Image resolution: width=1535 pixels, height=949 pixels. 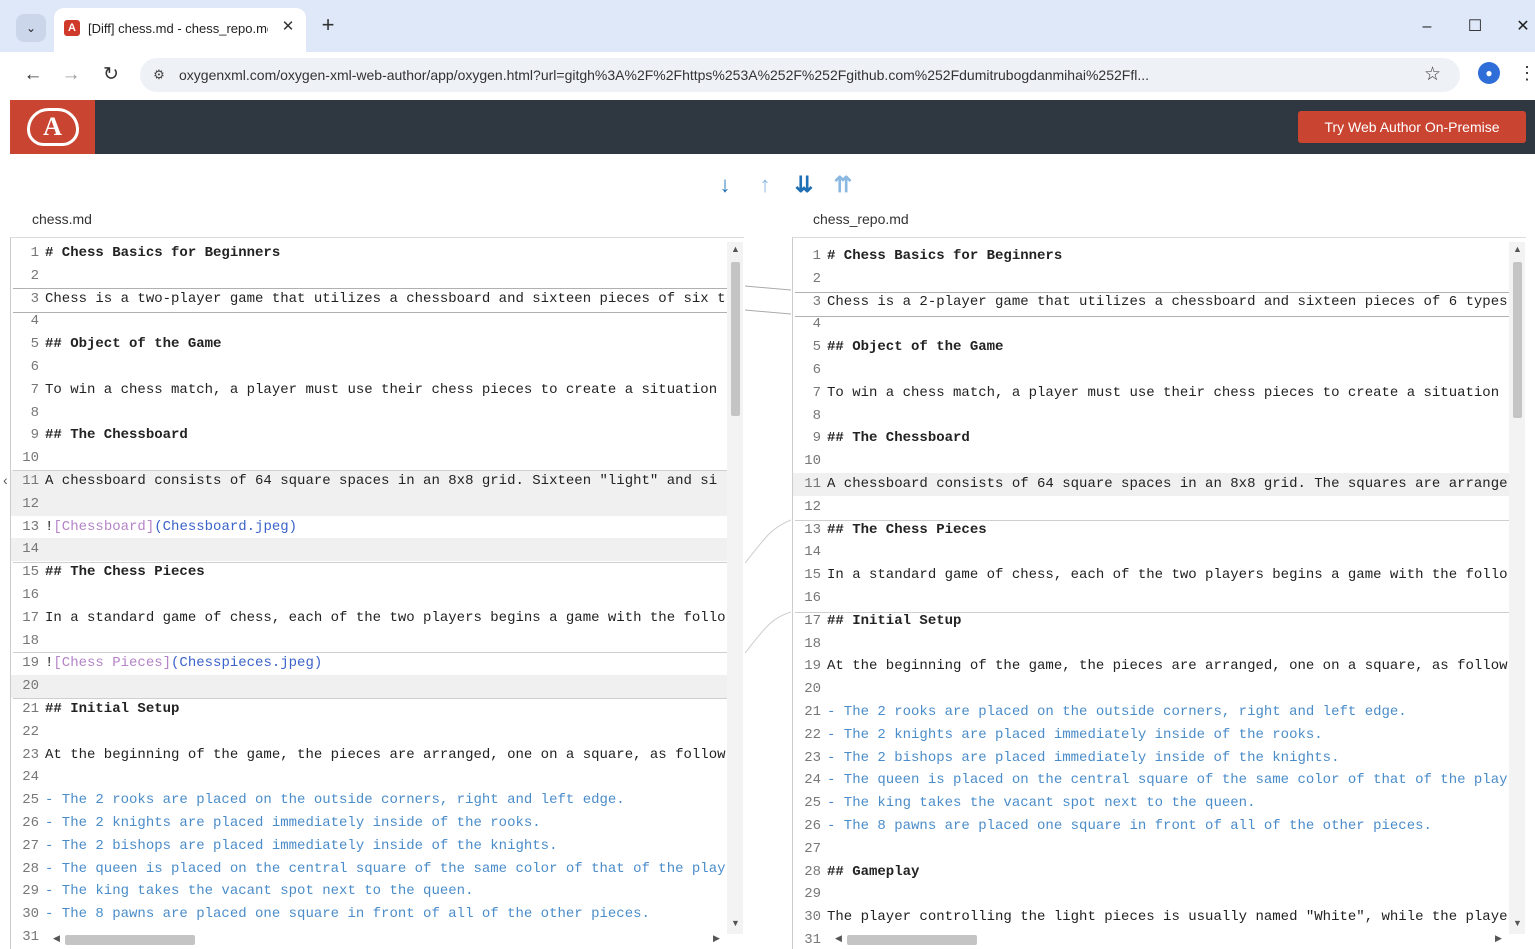 What do you see at coordinates (1151, 894) in the screenshot?
I see `code-line: 29` at bounding box center [1151, 894].